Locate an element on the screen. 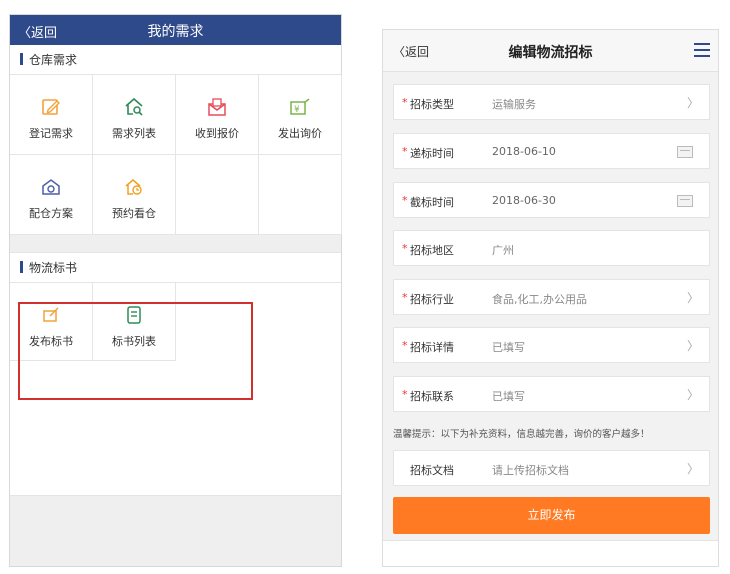  section-title: 仓库需求 is located at coordinates (53, 60).